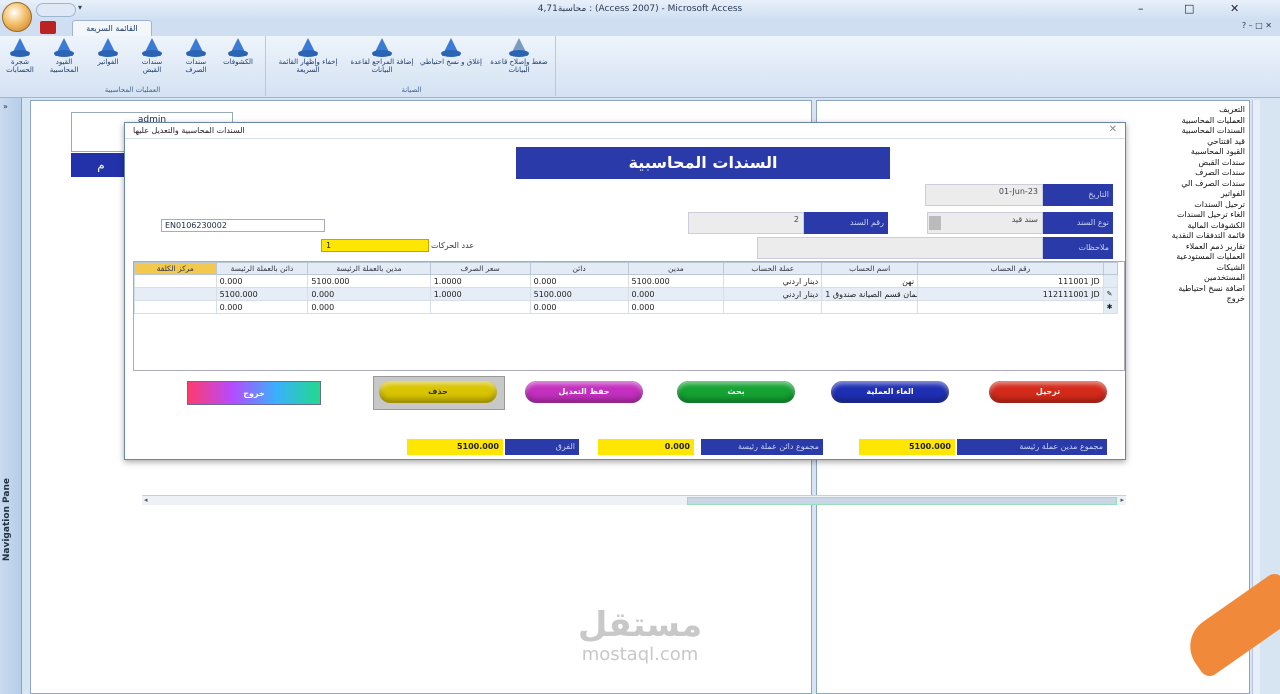  What do you see at coordinates (1141, 8) in the screenshot?
I see `minimize-button: –` at bounding box center [1141, 8].